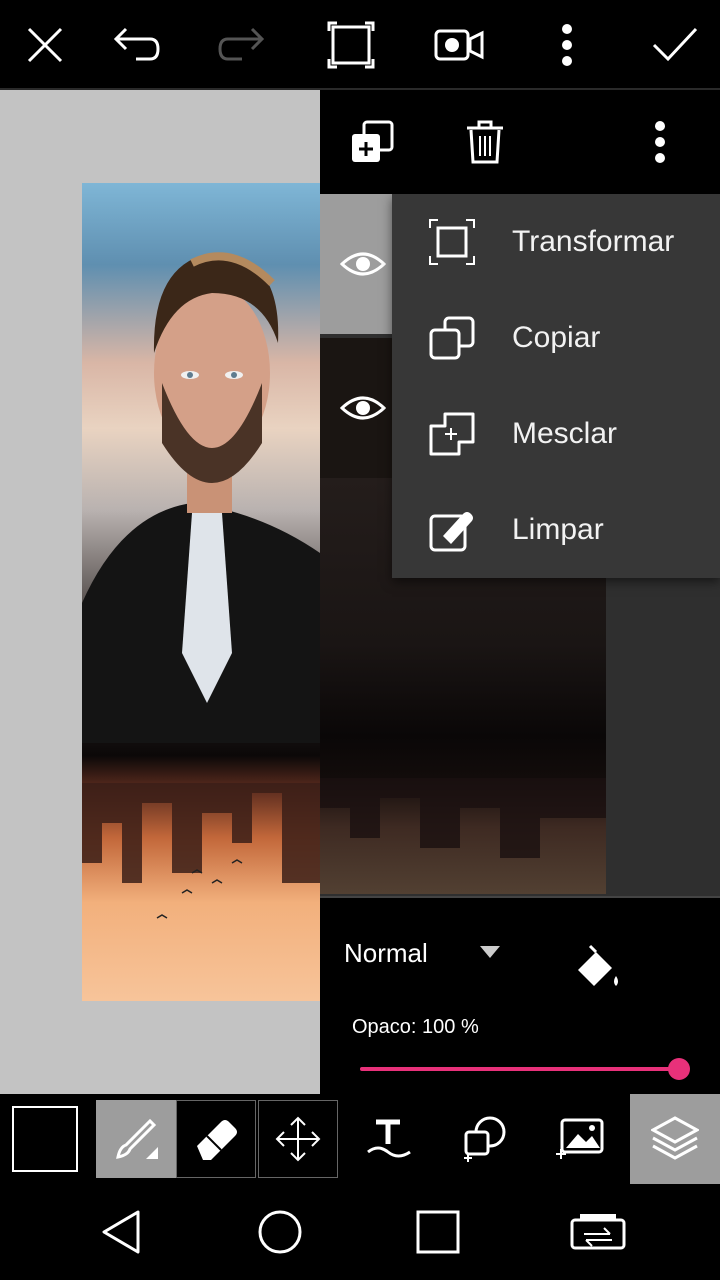 The image size is (720, 1280). What do you see at coordinates (452, 530) in the screenshot?
I see `clear-icon` at bounding box center [452, 530].